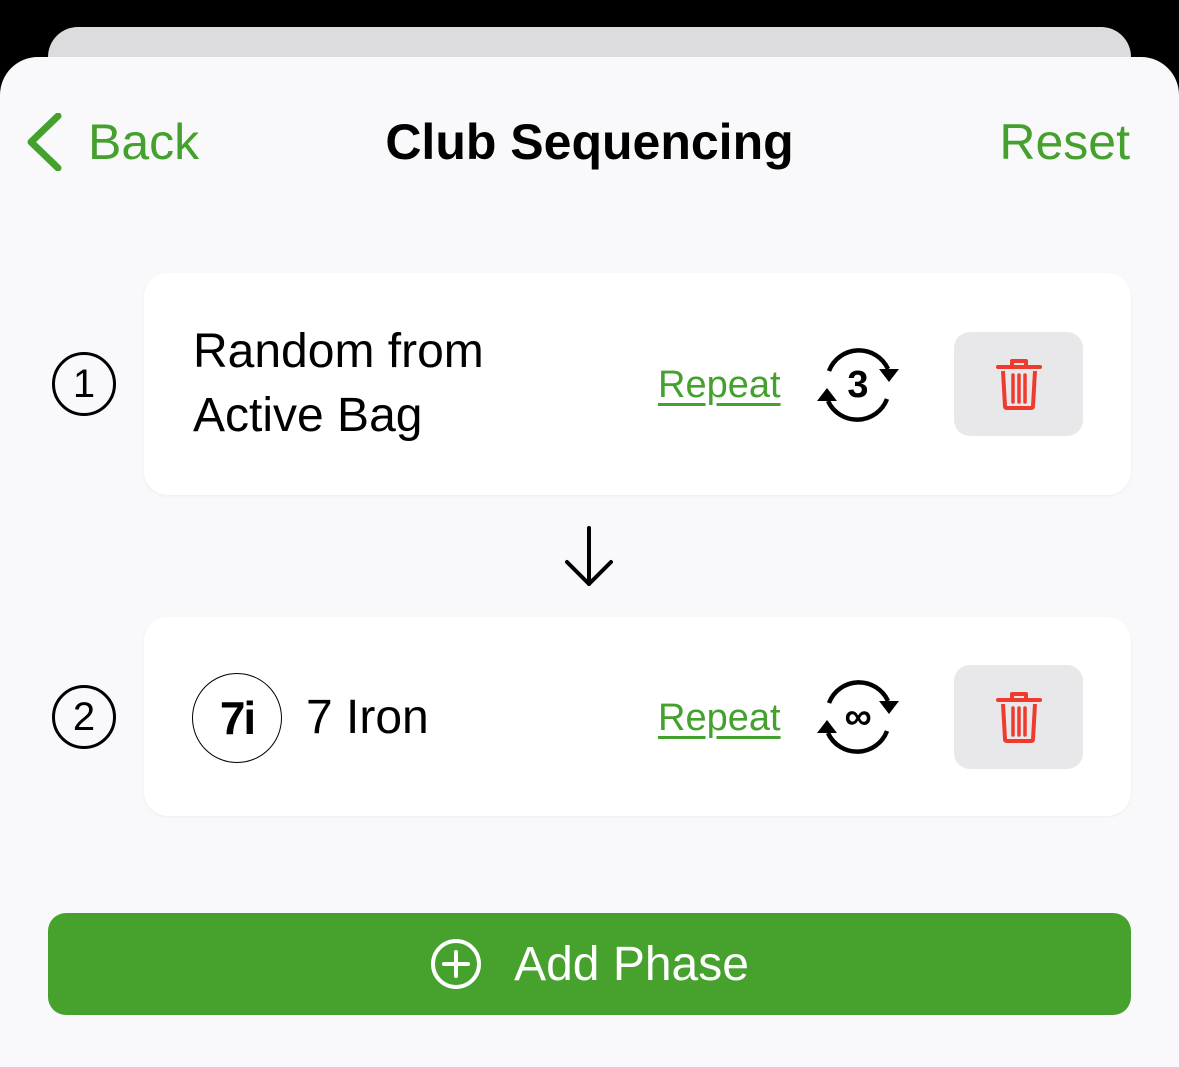 Image resolution: width=1179 pixels, height=1067 pixels. I want to click on add-phase-button: Add Phase, so click(589, 964).